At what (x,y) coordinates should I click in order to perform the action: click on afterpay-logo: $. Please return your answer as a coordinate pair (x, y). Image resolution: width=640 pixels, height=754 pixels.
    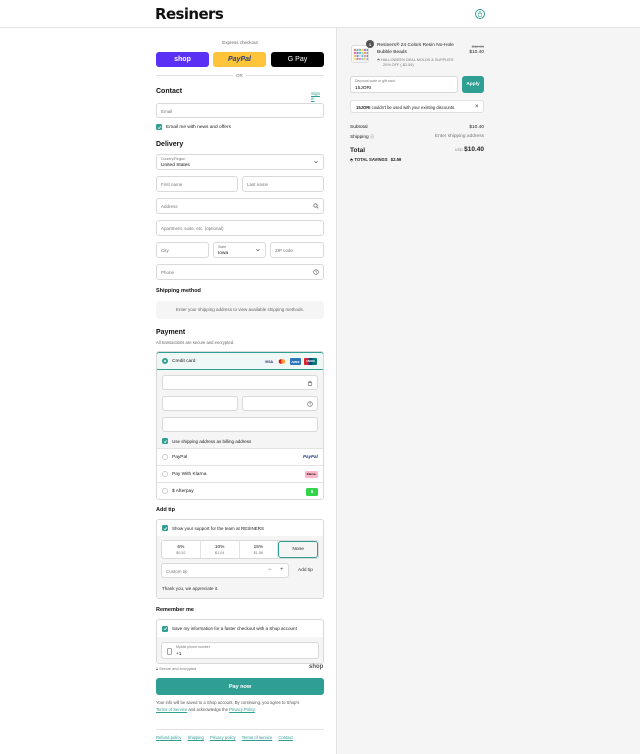
    Looking at the image, I should click on (312, 491).